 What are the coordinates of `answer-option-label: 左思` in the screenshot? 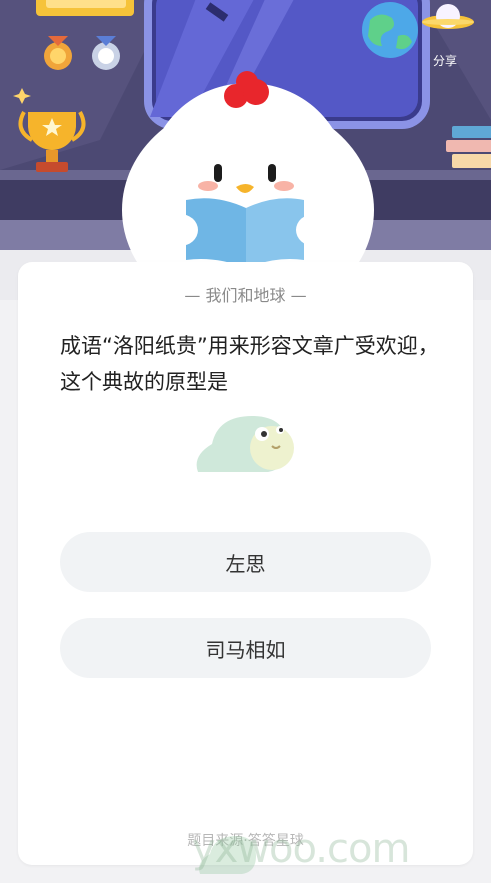 It's located at (245, 563).